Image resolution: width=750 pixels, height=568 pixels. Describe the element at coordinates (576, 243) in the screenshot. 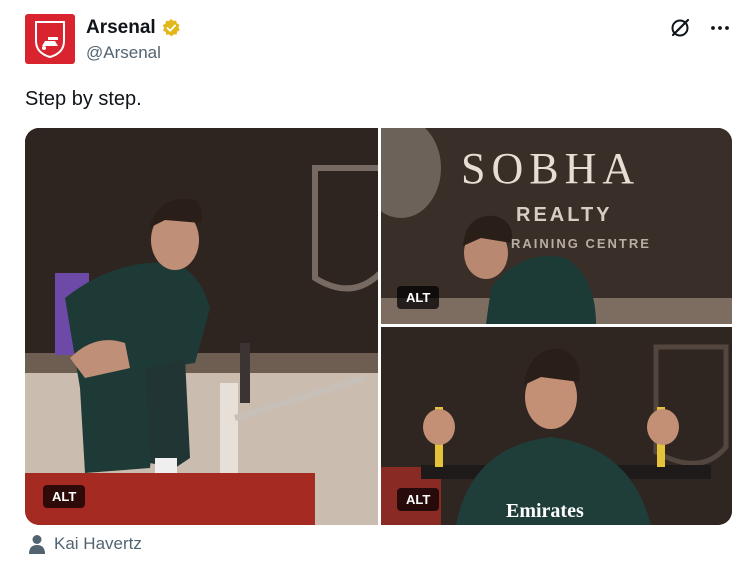

I see `sign-text-training-centre: TRAINING CENTRE` at that location.